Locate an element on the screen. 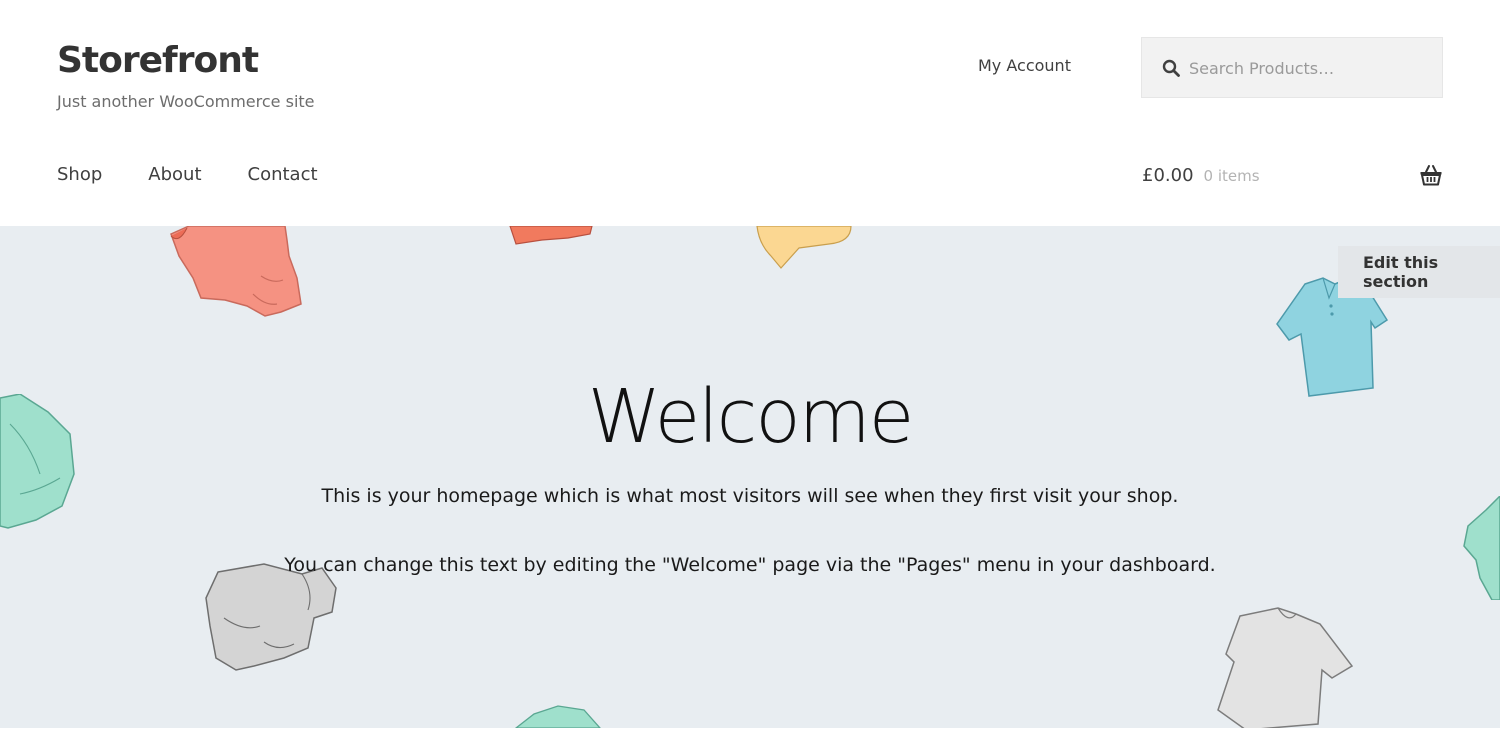 Image resolution: width=1500 pixels, height=738 pixels. cart-count: 0 items is located at coordinates (1231, 176).